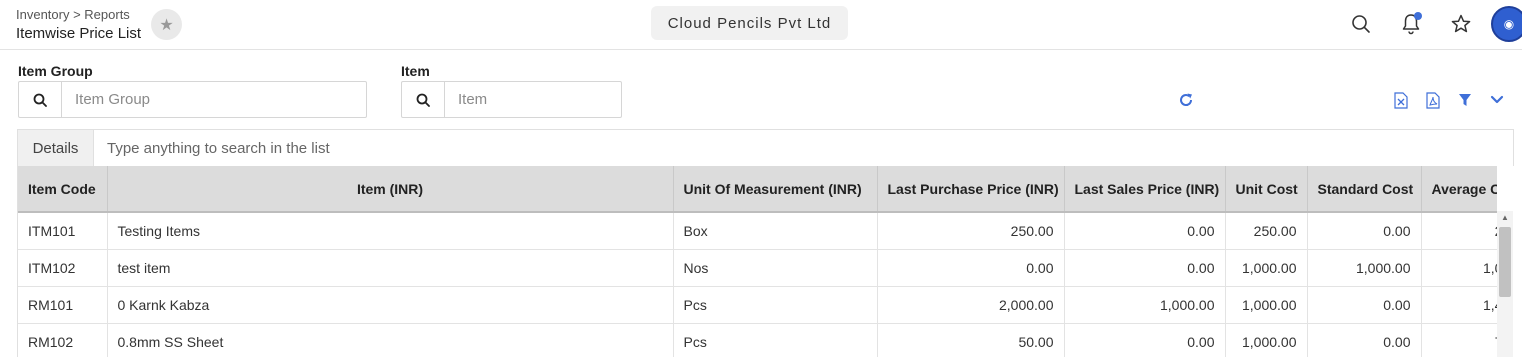  What do you see at coordinates (212, 99) in the screenshot?
I see `item-group-input` at bounding box center [212, 99].